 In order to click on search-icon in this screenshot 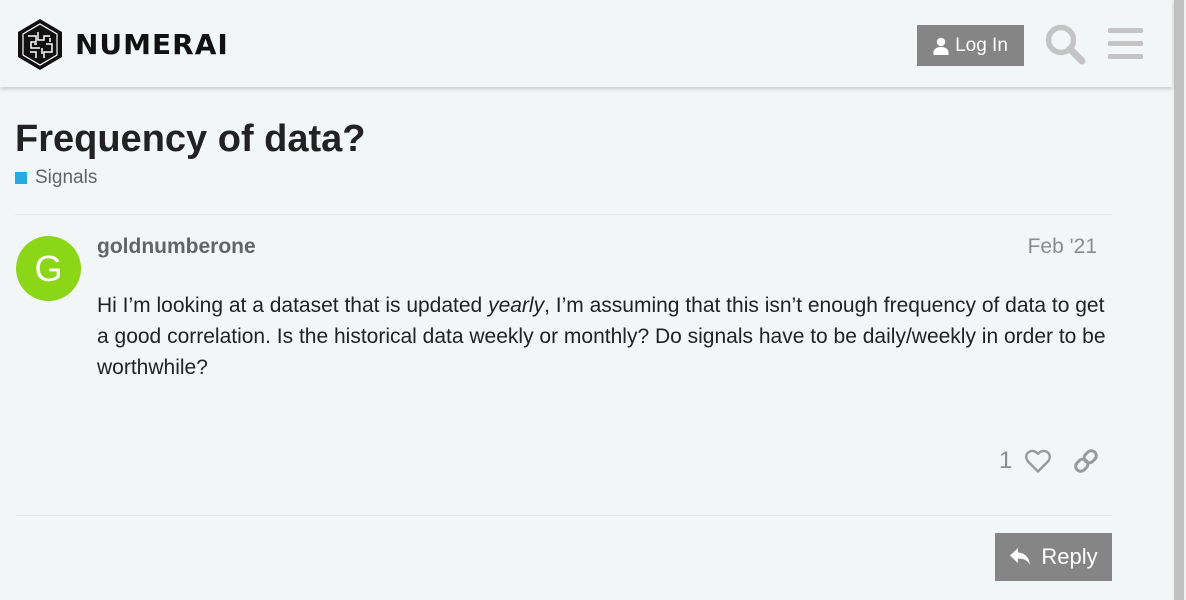, I will do `click(1065, 44)`.